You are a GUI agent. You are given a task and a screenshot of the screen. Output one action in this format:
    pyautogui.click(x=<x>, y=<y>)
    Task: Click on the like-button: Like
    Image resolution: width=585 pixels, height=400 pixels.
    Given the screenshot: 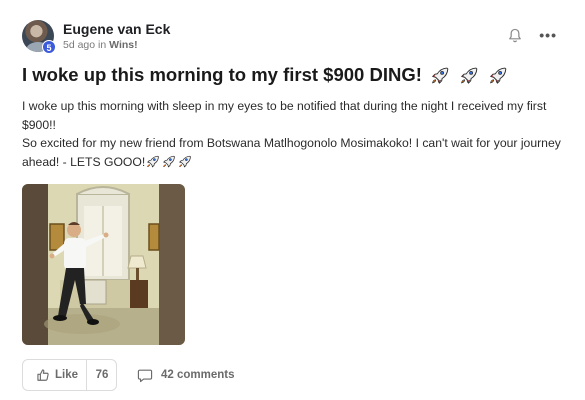 What is the action you would take?
    pyautogui.click(x=55, y=375)
    